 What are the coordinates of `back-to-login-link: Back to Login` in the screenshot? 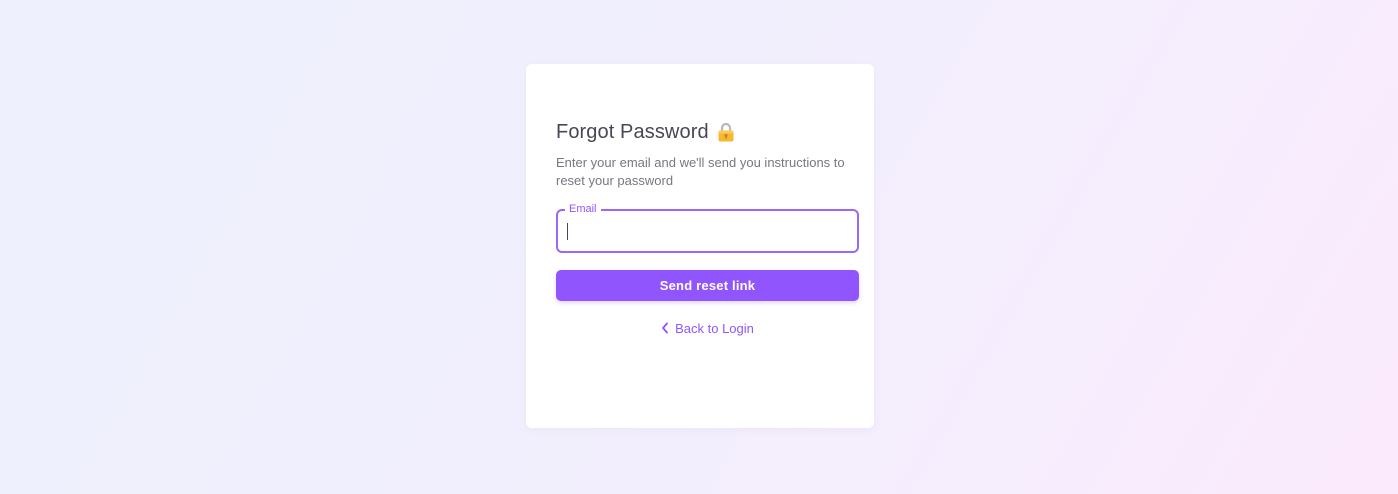 It's located at (707, 328).